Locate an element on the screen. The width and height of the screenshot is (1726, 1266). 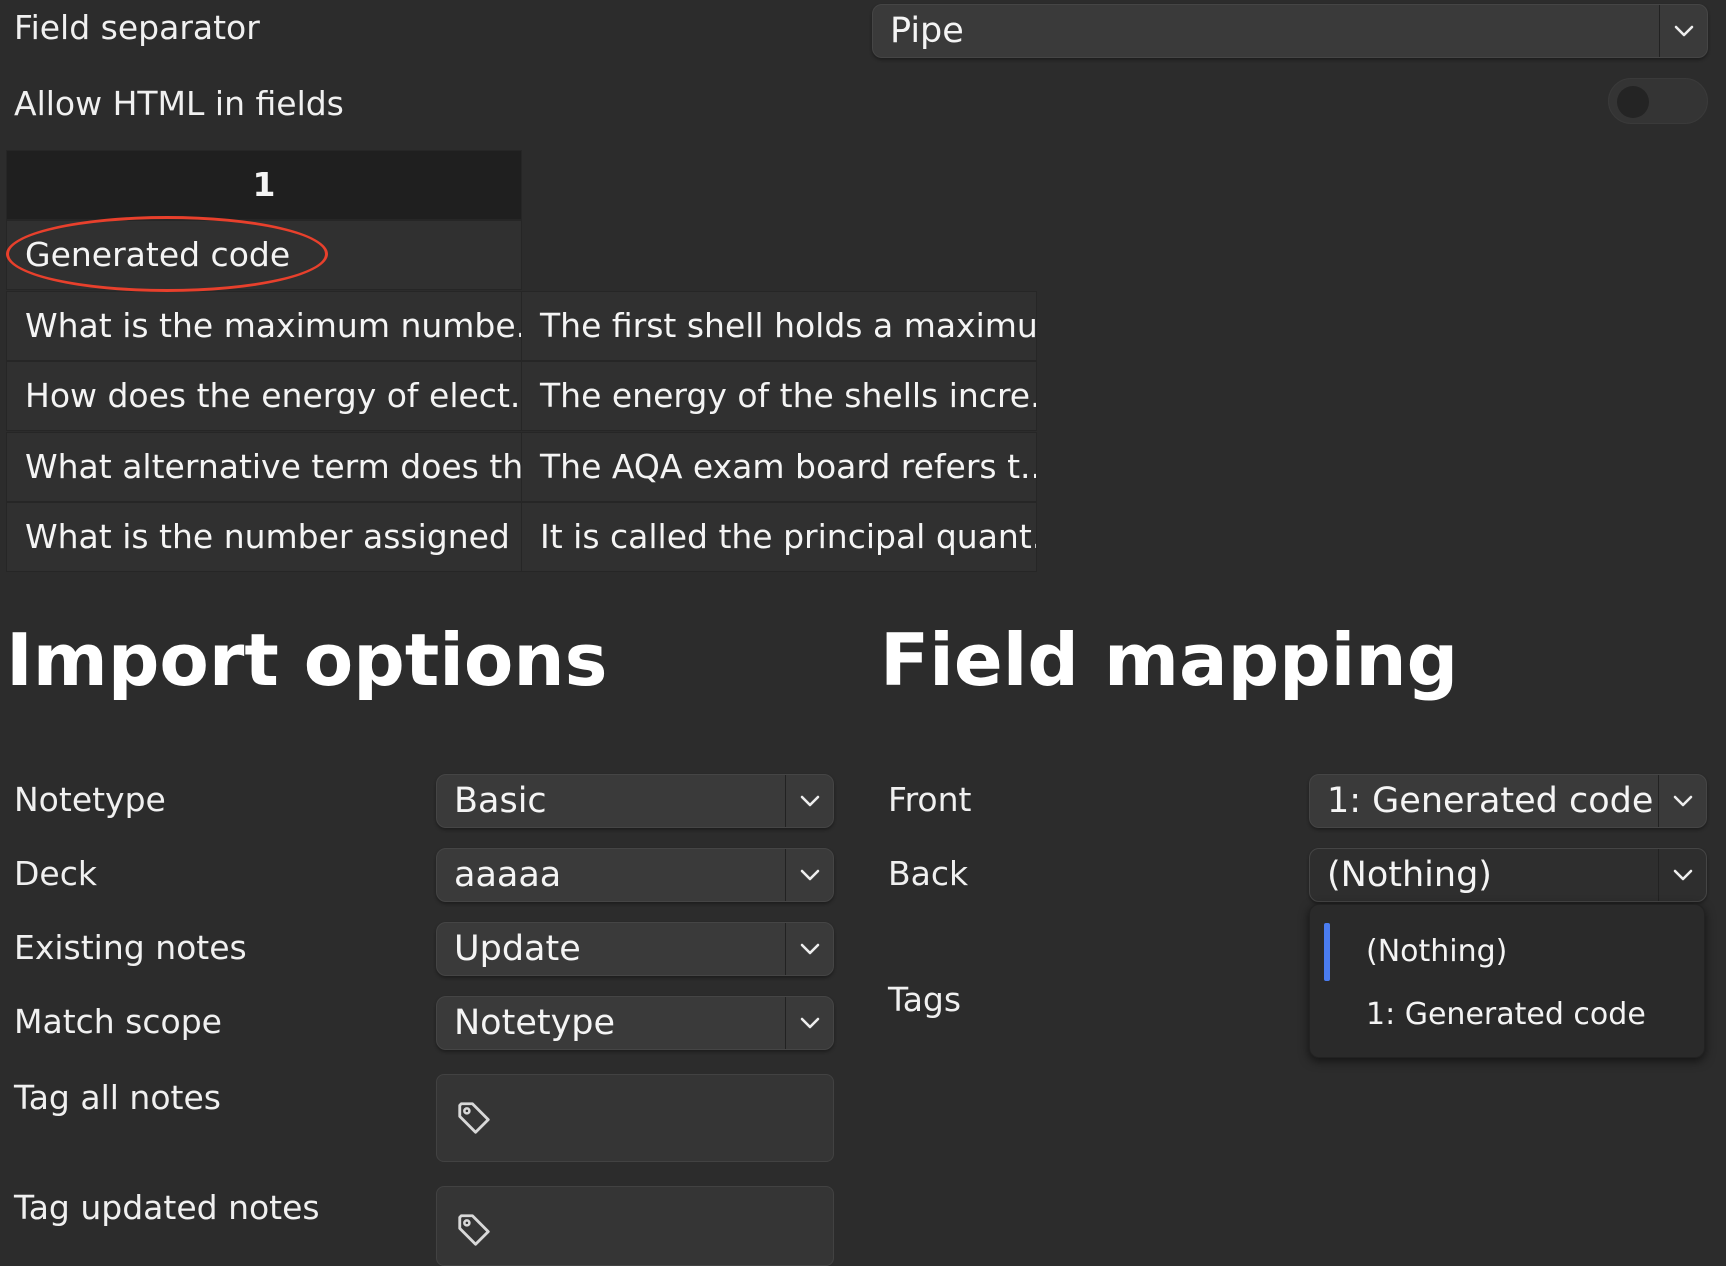
back-mapping-dropdown: (Nothing) 1: Generated code is located at coordinates (1507, 981).